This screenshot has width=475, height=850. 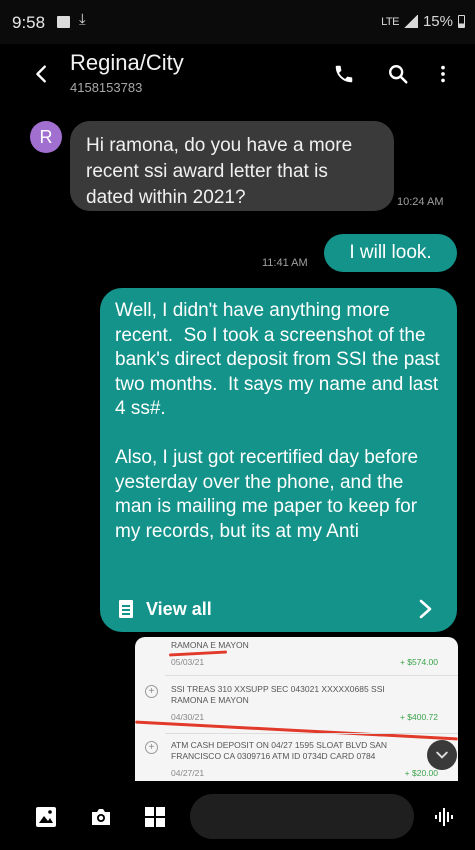 What do you see at coordinates (179, 609) in the screenshot?
I see `view-all-label: View all` at bounding box center [179, 609].